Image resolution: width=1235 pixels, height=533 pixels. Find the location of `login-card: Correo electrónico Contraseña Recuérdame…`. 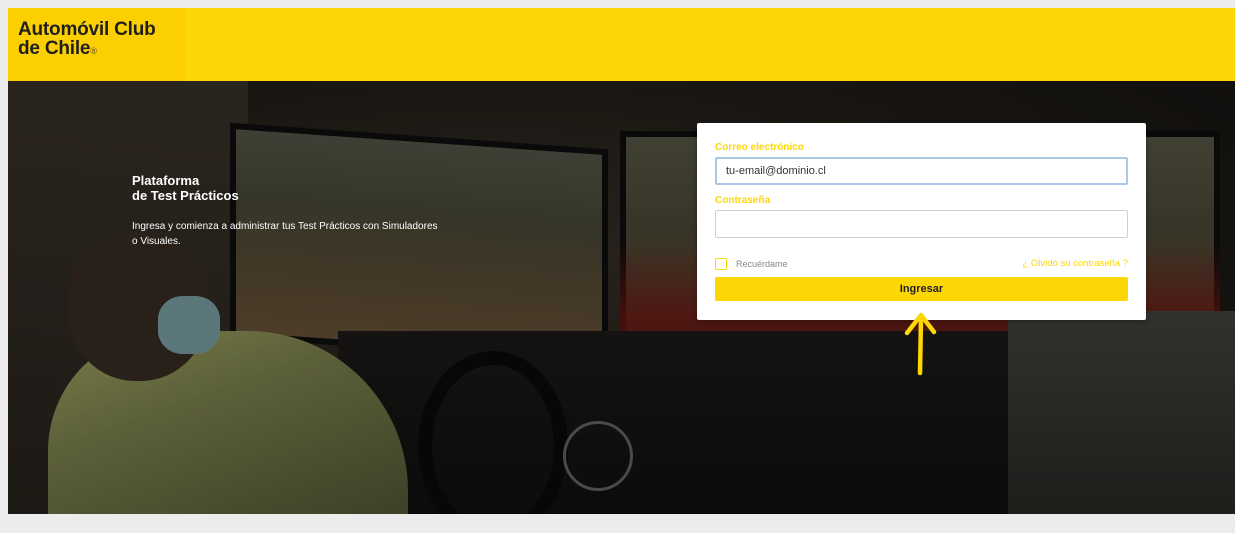

login-card: Correo electrónico Contraseña Recuérdame… is located at coordinates (921, 221).